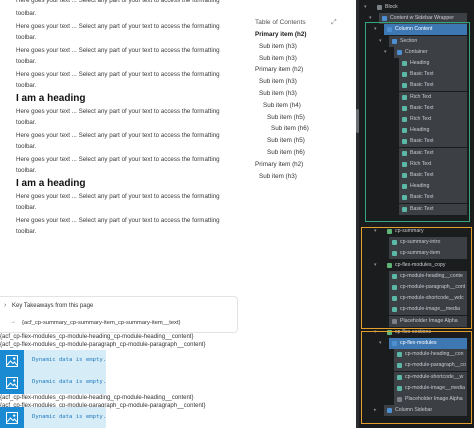  What do you see at coordinates (51, 183) in the screenshot?
I see `content-heading: I am a heading` at bounding box center [51, 183].